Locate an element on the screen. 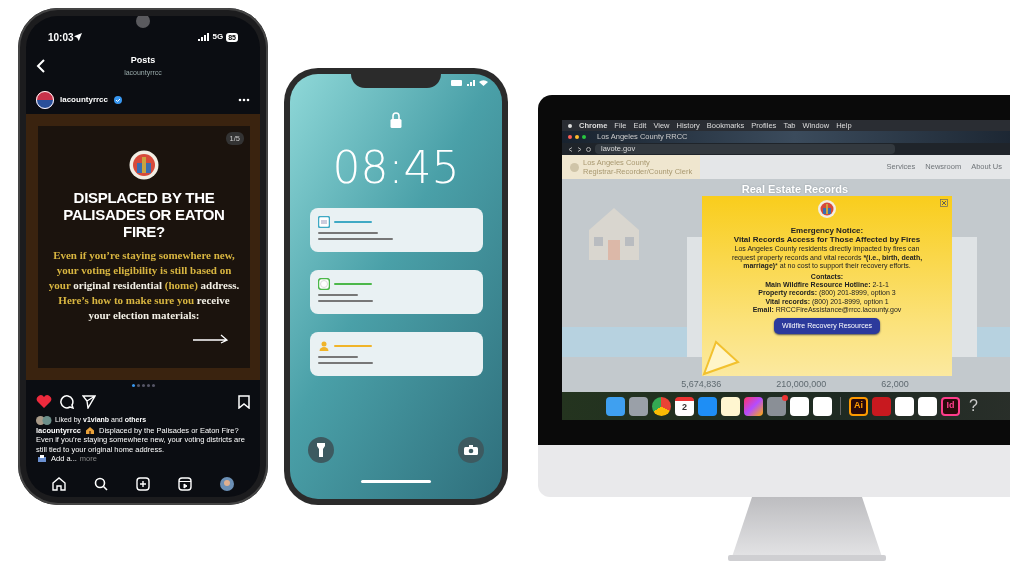 This screenshot has height=561, width=1010. page-title: Real Estate Records is located at coordinates (795, 189).